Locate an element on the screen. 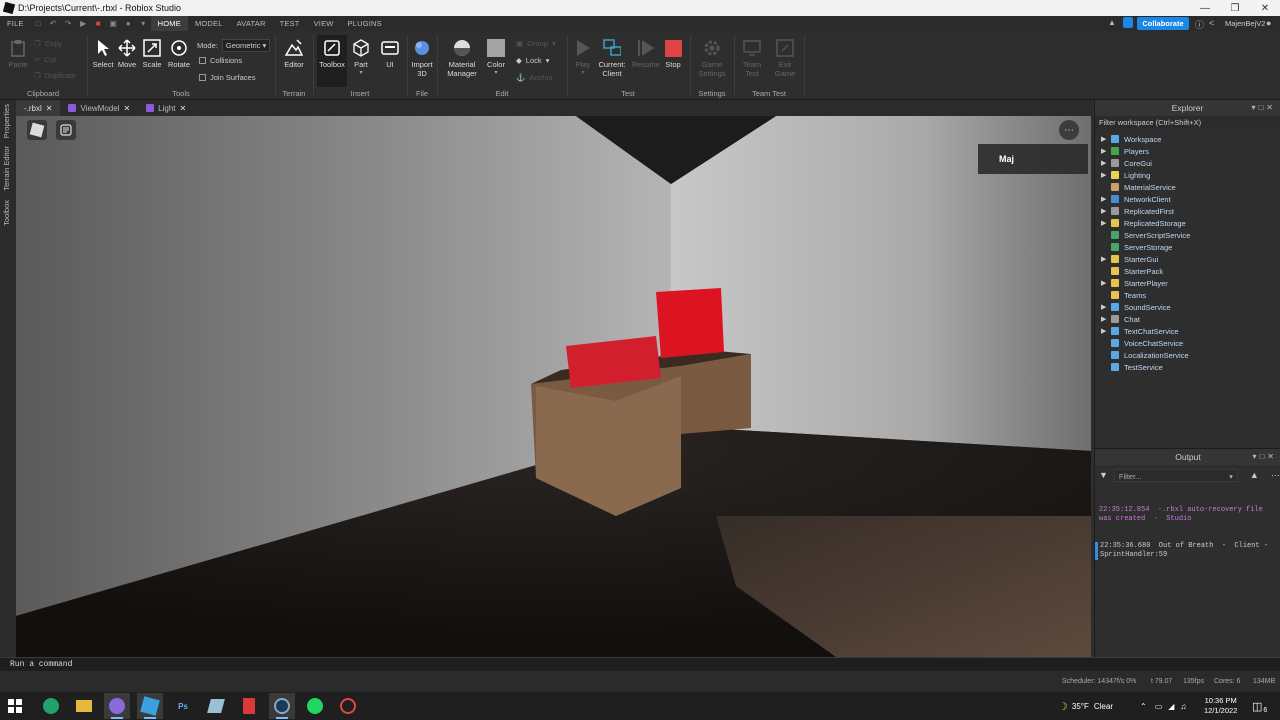 The image size is (1280, 720). start-button is located at coordinates (15, 706).